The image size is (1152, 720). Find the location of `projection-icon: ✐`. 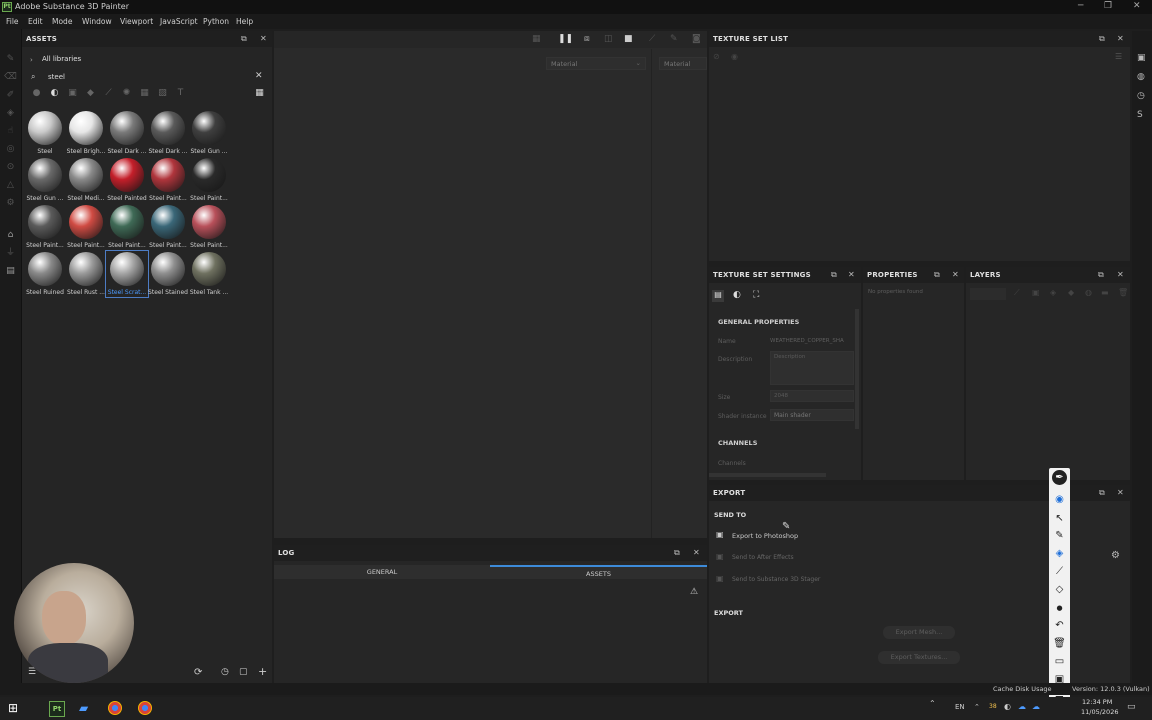

projection-icon: ✐ is located at coordinates (10, 95).